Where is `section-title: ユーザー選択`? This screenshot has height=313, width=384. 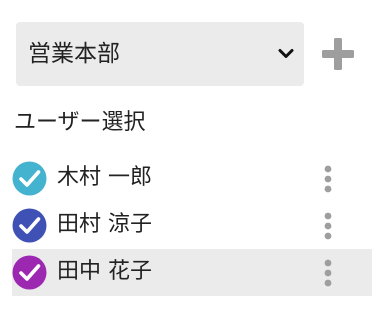
section-title: ユーザー選択 is located at coordinates (80, 122).